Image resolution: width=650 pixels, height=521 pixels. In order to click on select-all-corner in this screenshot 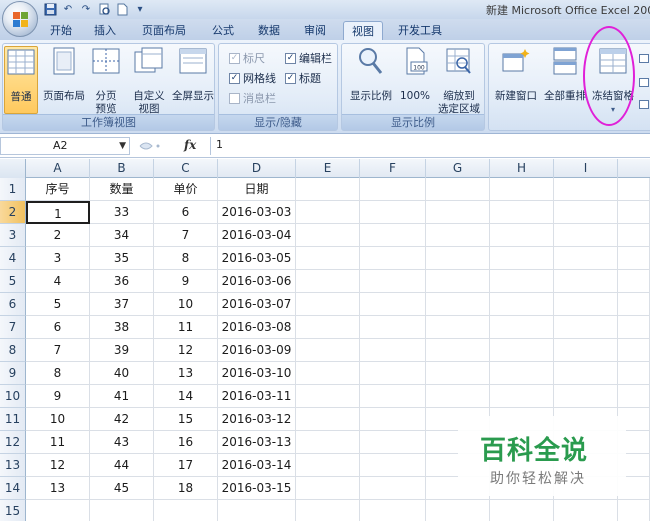, I will do `click(13, 168)`.